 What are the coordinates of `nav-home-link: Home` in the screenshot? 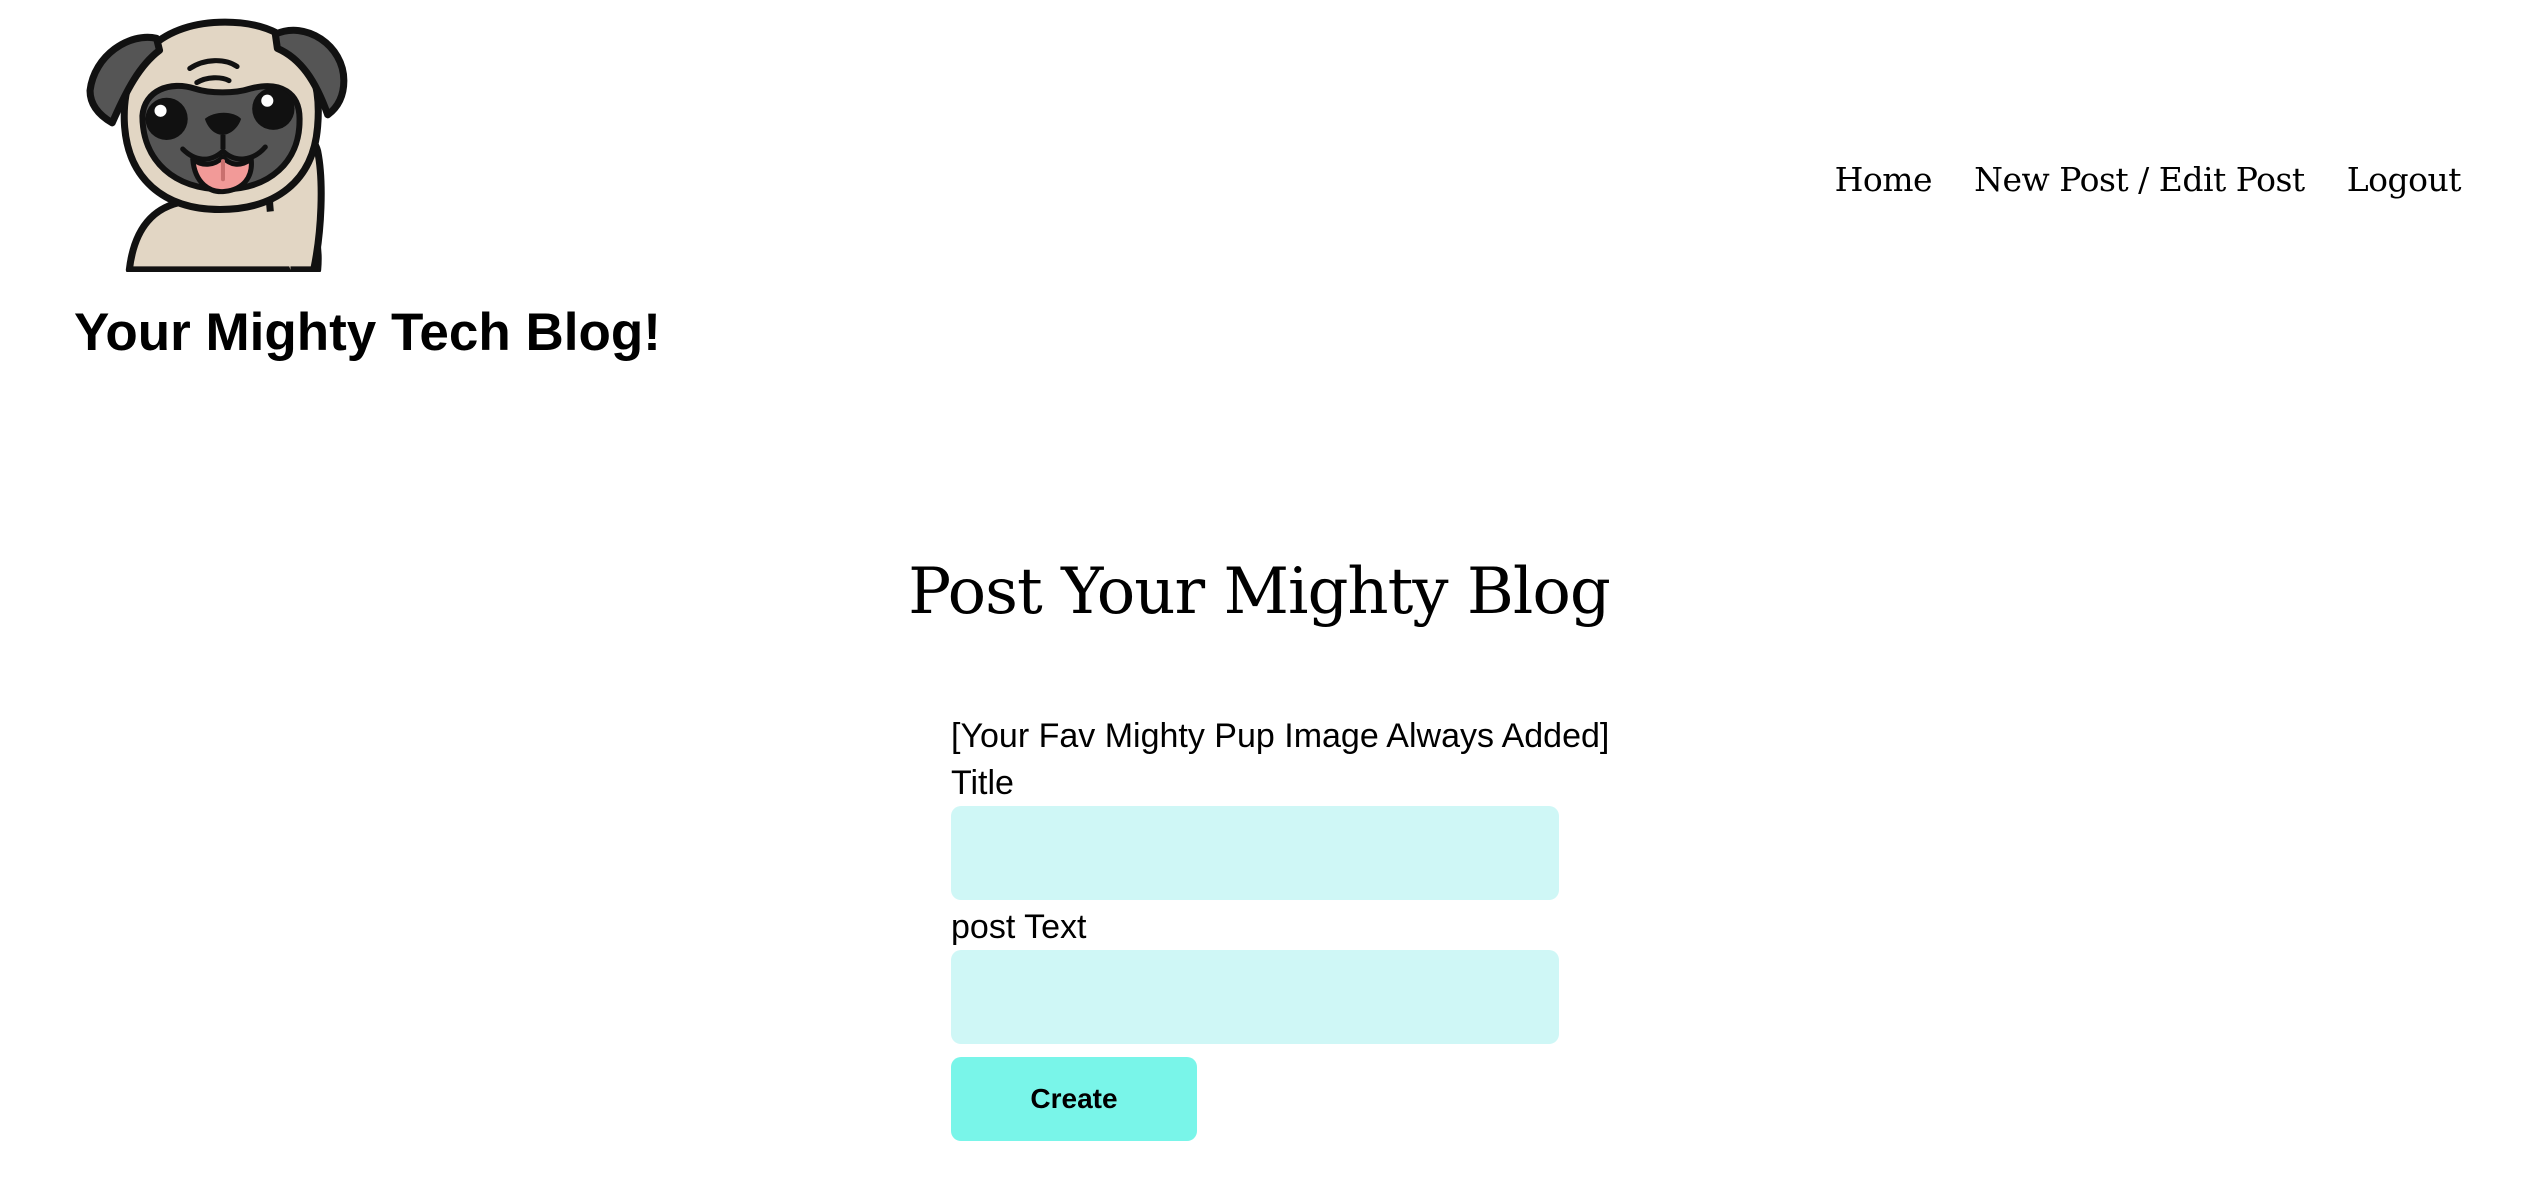 It's located at (1884, 179).